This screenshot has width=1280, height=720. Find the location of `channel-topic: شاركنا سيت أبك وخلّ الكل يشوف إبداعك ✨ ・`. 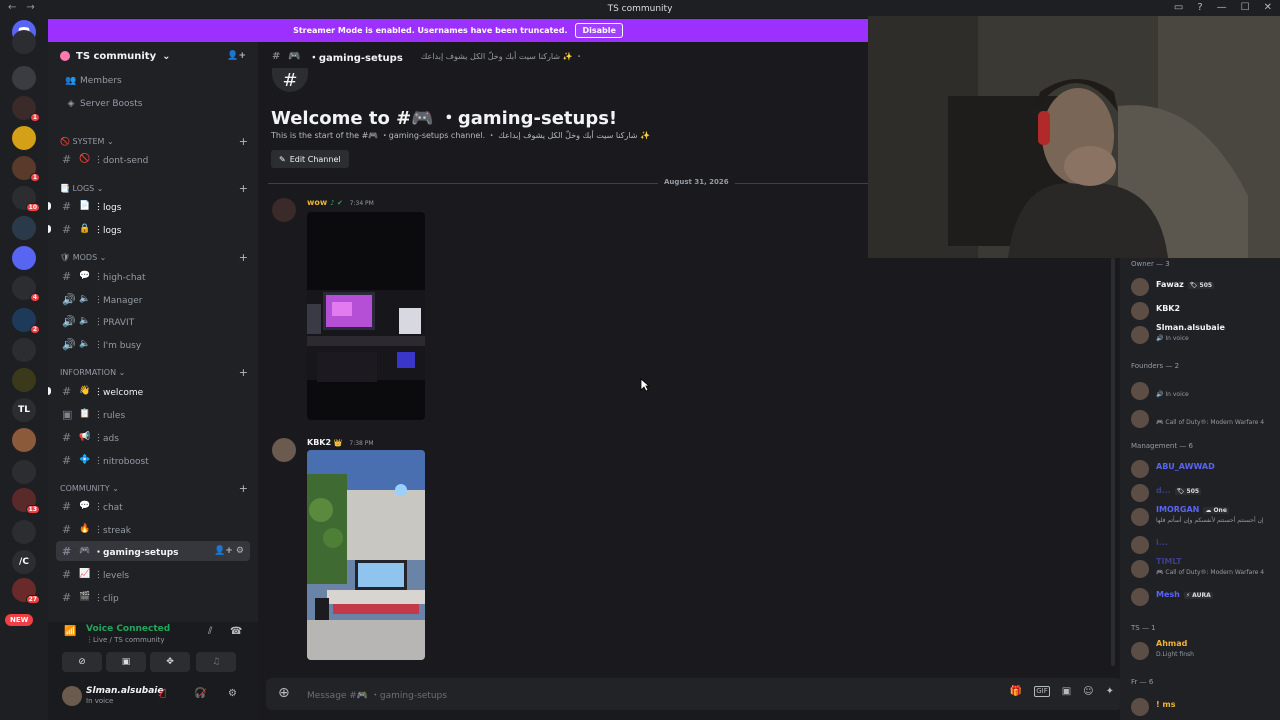

channel-topic: شاركنا سيت أبك وخلّ الكل يشوف إبداعك ✨ ・ is located at coordinates (502, 56).